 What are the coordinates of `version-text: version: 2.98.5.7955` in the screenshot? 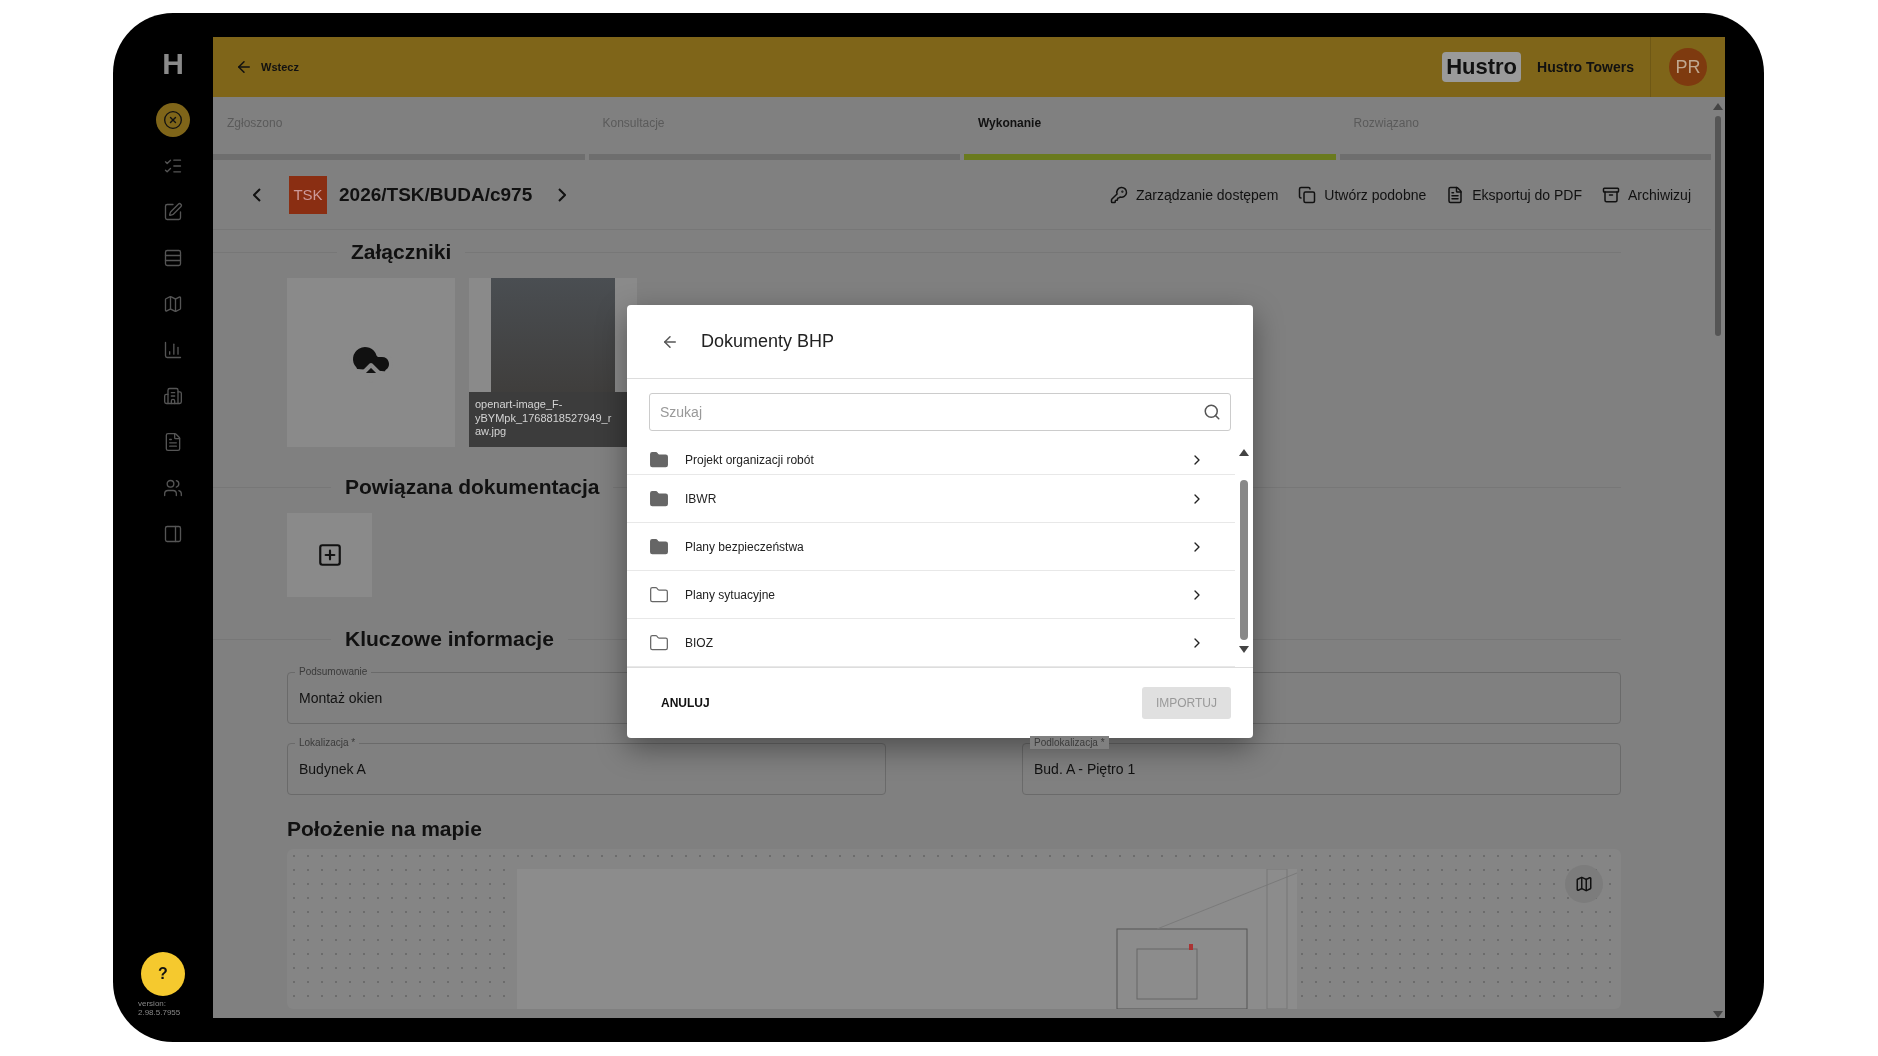 It's located at (160, 1009).